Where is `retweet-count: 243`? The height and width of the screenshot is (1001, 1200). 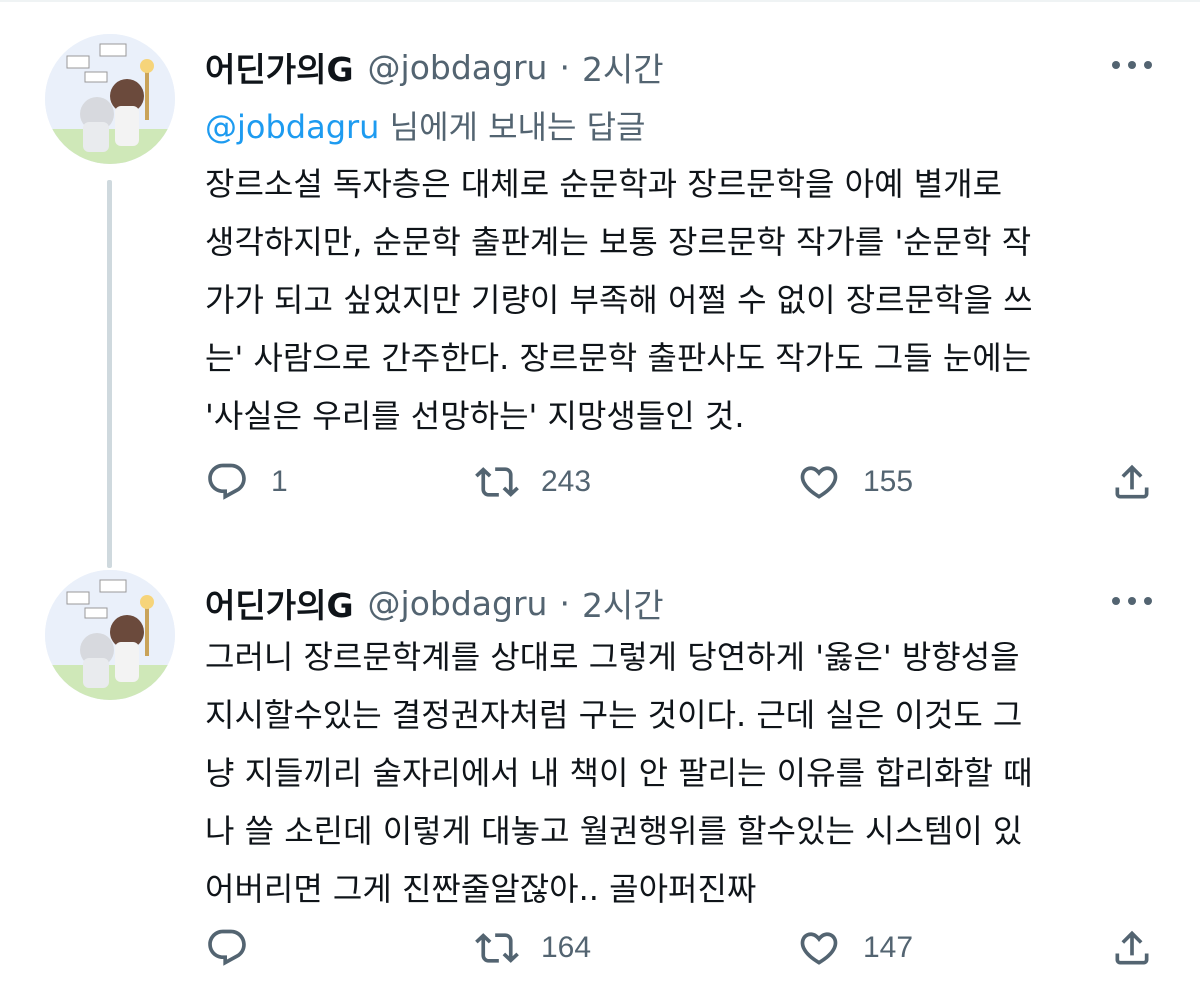
retweet-count: 243 is located at coordinates (566, 481).